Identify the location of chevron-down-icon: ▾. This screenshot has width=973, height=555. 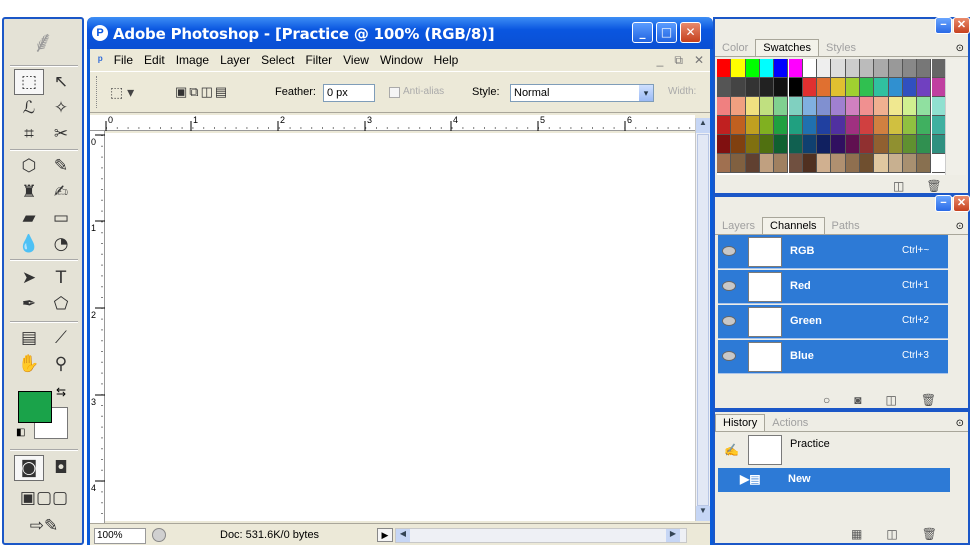
(646, 93).